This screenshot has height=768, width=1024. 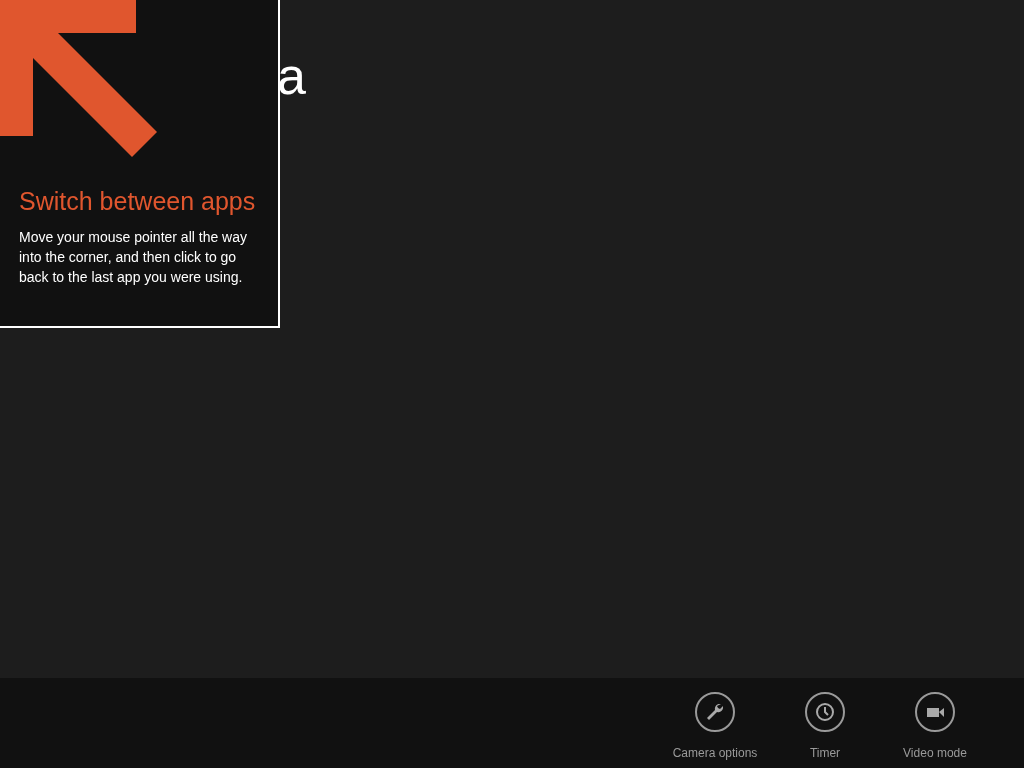 What do you see at coordinates (133, 258) in the screenshot?
I see `tip-text: Move your mouse pointer all the way into the corner, and then click to go back to the last app you were using.` at bounding box center [133, 258].